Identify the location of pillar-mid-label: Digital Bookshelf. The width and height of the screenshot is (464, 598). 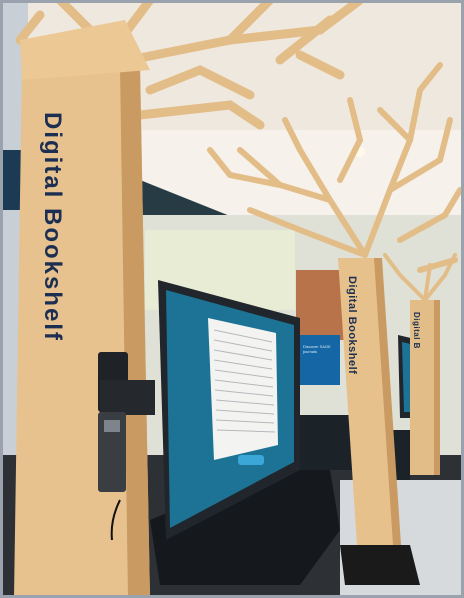
(352, 325).